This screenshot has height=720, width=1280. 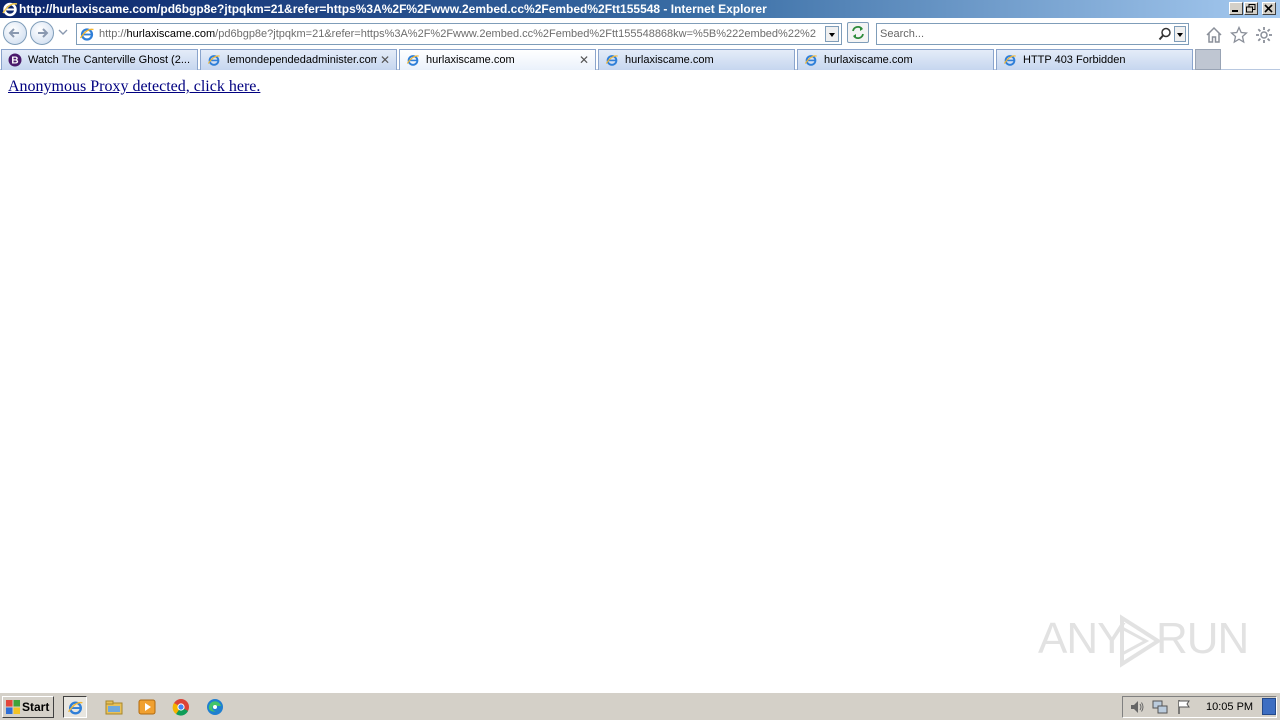 I want to click on tab-lemondependedadminister: lemondependedadminister.com ✕, so click(x=298, y=59).